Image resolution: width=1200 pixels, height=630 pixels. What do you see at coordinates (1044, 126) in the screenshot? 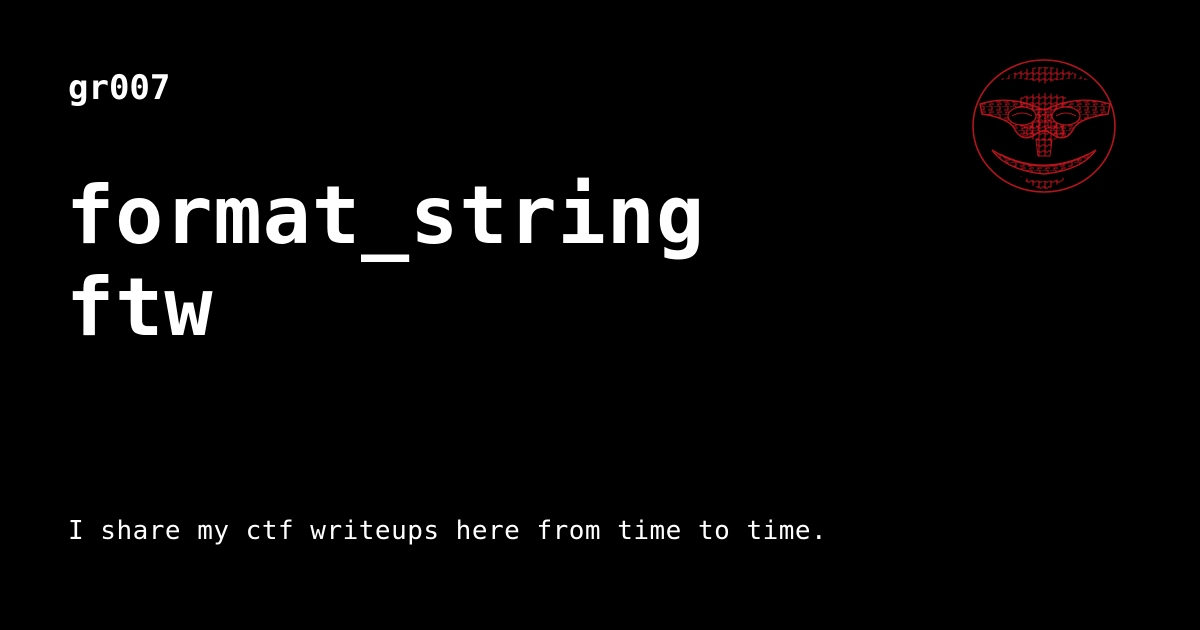
I see `maze-smiley-logo-icon` at bounding box center [1044, 126].